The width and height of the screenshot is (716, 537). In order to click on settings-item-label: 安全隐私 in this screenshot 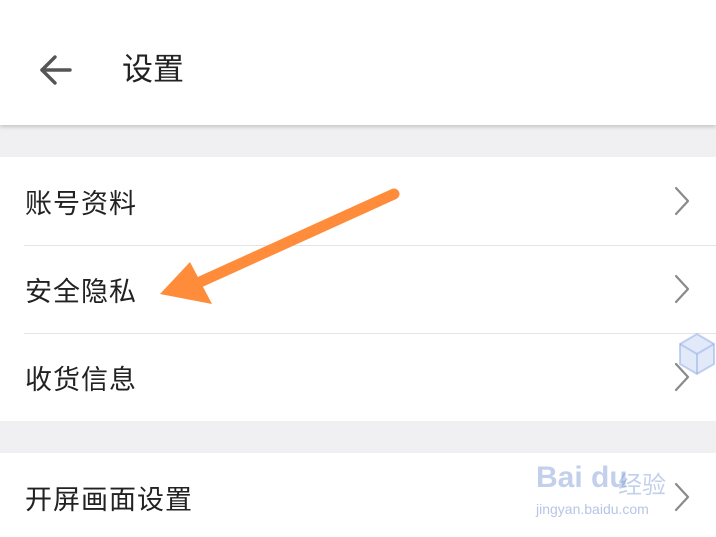, I will do `click(81, 292)`.